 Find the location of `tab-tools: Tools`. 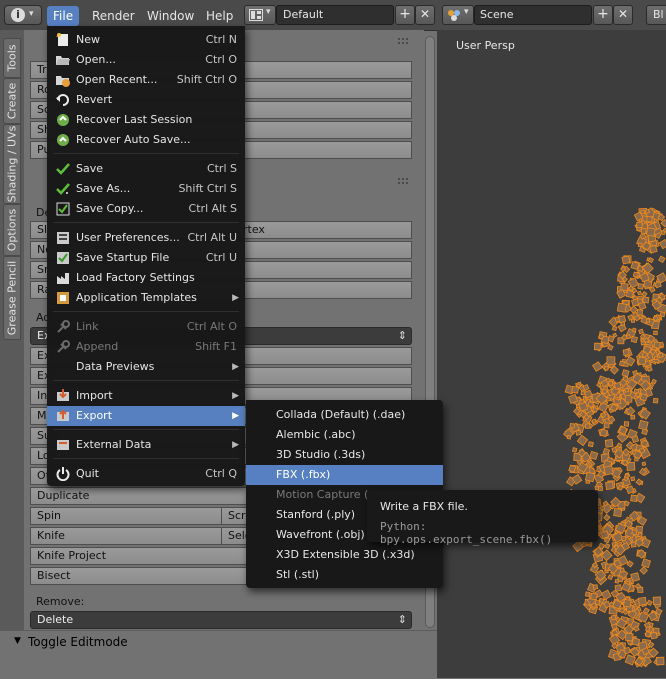

tab-tools: Tools is located at coordinates (12, 58).